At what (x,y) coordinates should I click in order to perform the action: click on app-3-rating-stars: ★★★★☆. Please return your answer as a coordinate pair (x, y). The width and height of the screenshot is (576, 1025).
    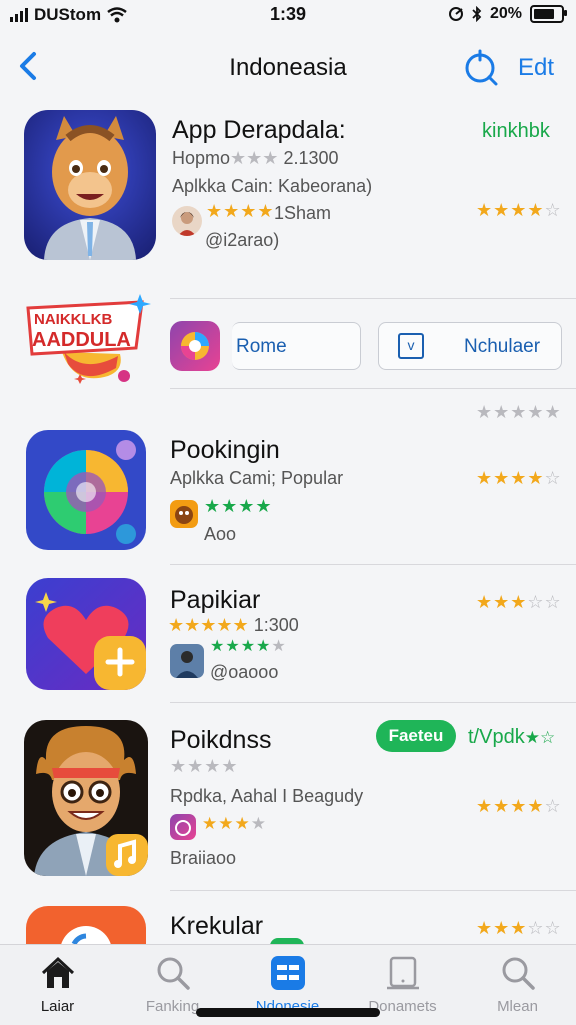
    Looking at the image, I should click on (519, 806).